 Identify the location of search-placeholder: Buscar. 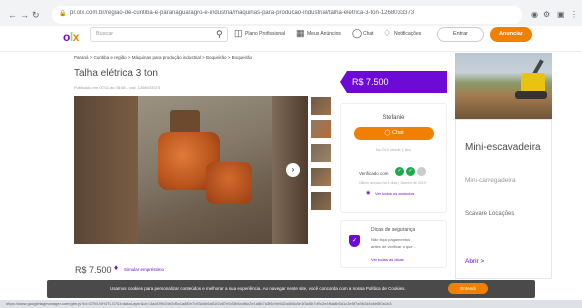
(105, 34).